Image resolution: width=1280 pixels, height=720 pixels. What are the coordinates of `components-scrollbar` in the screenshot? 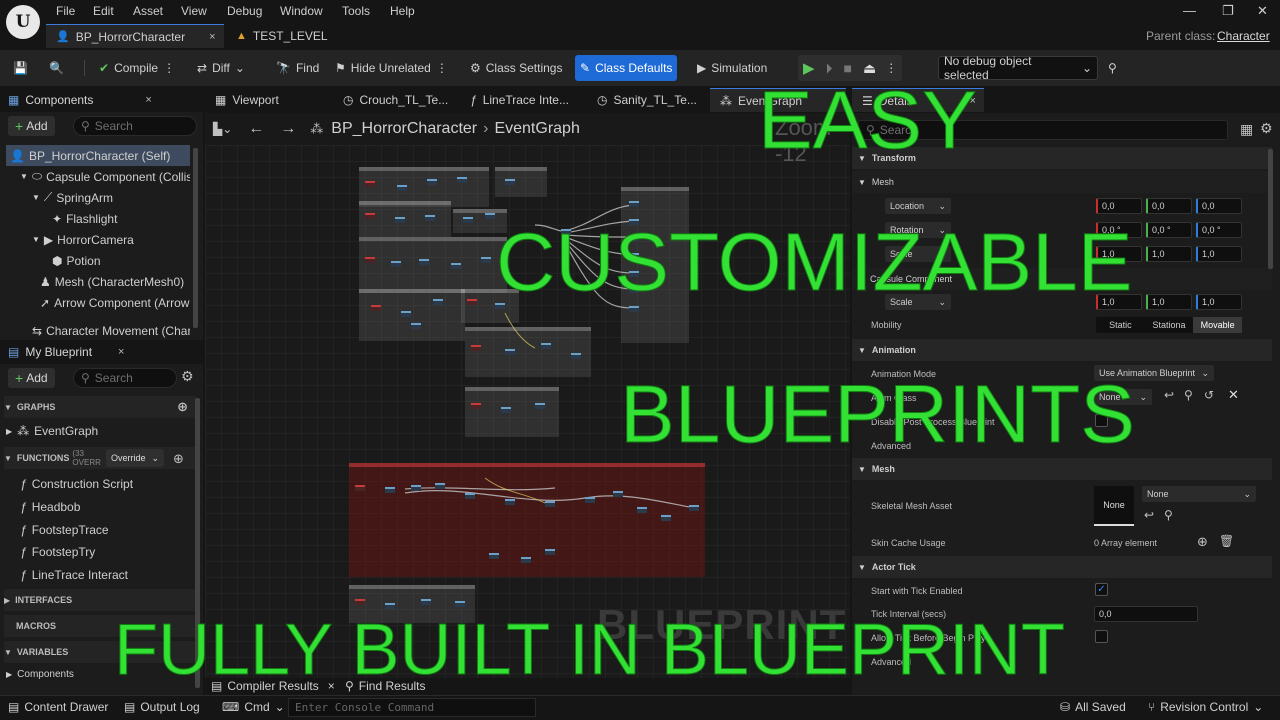 It's located at (195, 238).